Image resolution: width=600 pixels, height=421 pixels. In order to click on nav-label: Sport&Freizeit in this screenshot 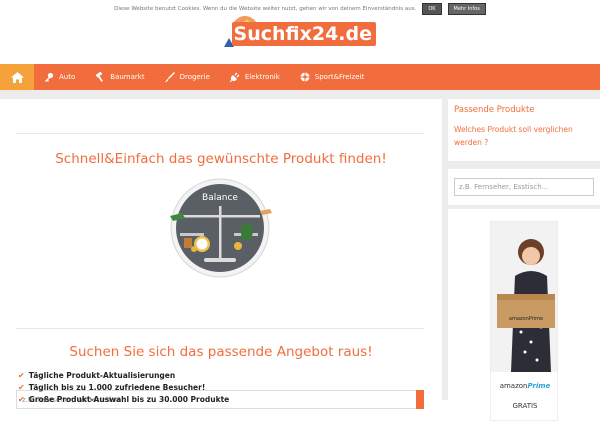, I will do `click(339, 77)`.